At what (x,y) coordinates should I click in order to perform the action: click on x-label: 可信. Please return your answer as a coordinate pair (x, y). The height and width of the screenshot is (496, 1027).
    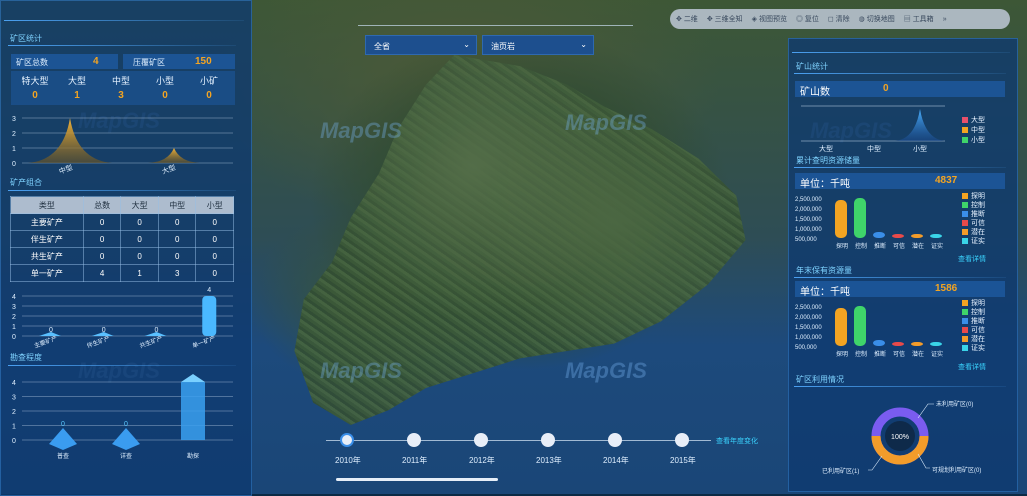
    Looking at the image, I should click on (899, 246).